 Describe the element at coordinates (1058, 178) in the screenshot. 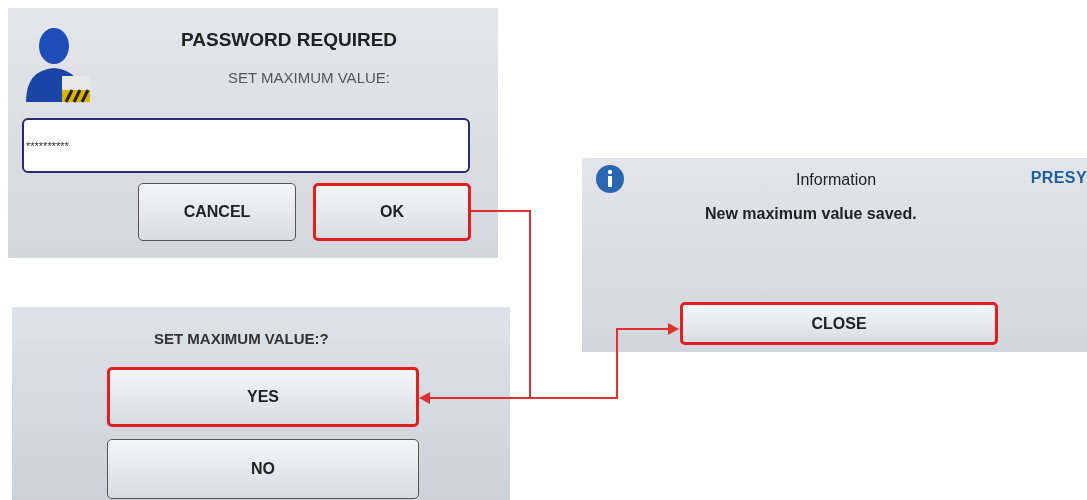

I see `logo-text: PRESY` at that location.